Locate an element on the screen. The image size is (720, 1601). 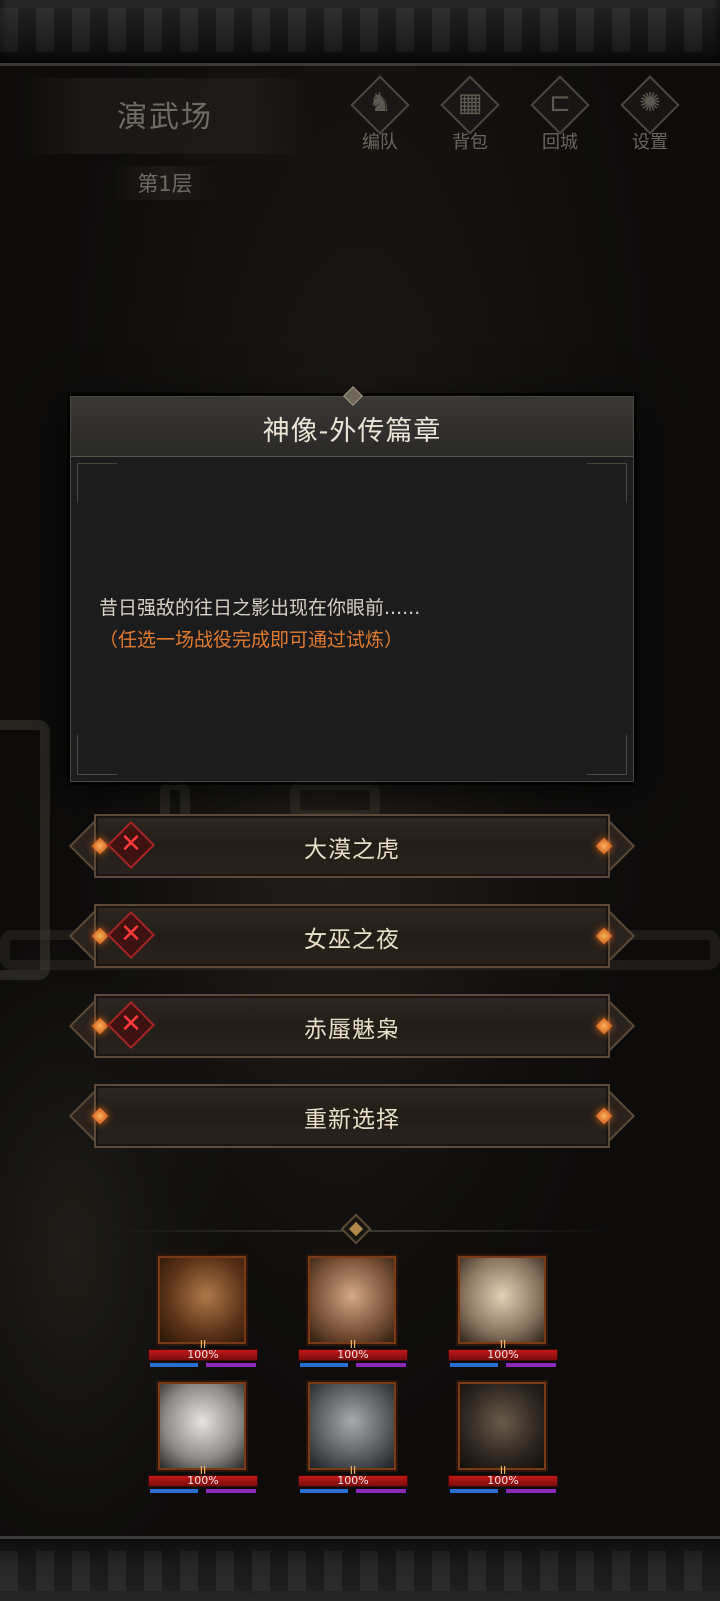
reselect-button: 重新选择 is located at coordinates (352, 1116).